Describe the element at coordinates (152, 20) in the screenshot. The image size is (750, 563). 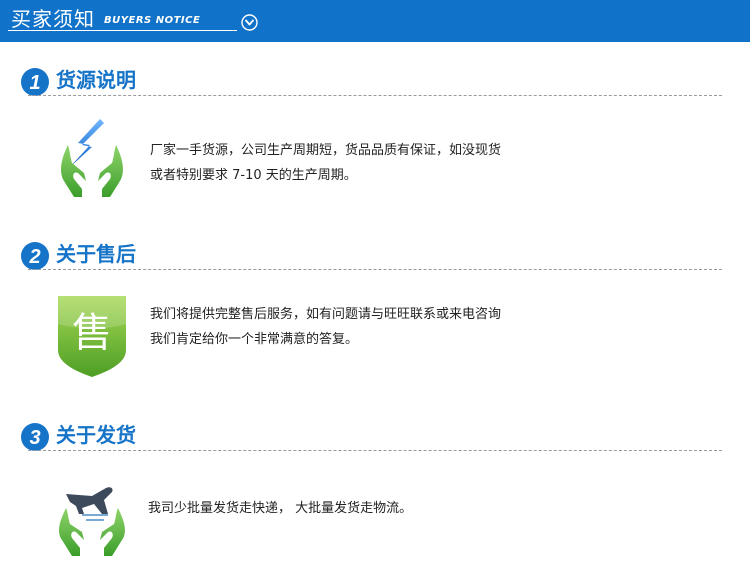
I see `header-subtitle: BUYERS NOTICE` at that location.